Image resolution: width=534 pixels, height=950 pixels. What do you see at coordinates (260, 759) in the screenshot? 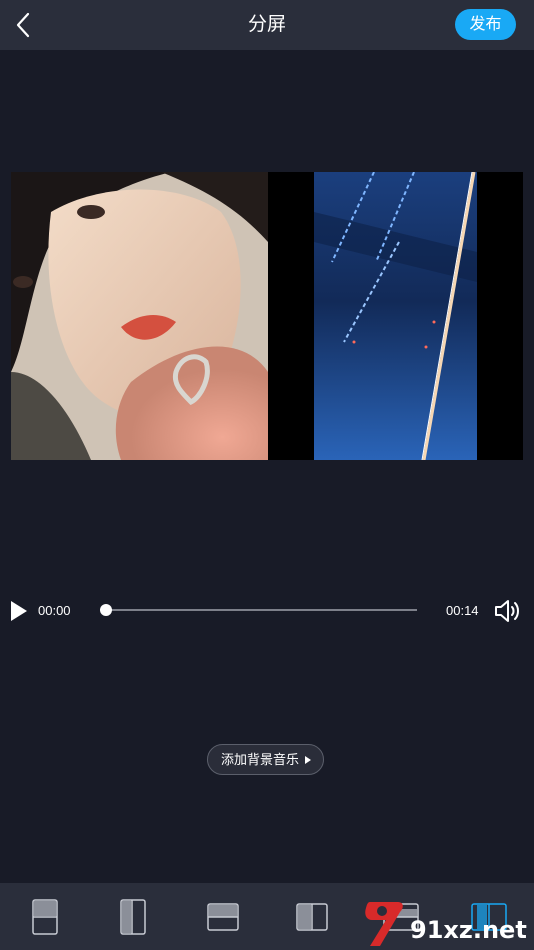
I see `add-music-label: 添加背景音乐` at bounding box center [260, 759].